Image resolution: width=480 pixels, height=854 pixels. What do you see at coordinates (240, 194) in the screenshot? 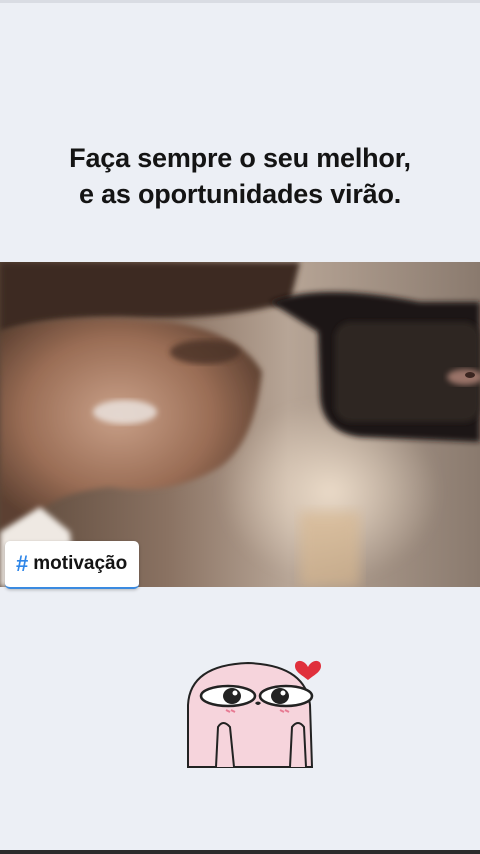
I see `caption-line-2: e as oportunidades virão.` at bounding box center [240, 194].